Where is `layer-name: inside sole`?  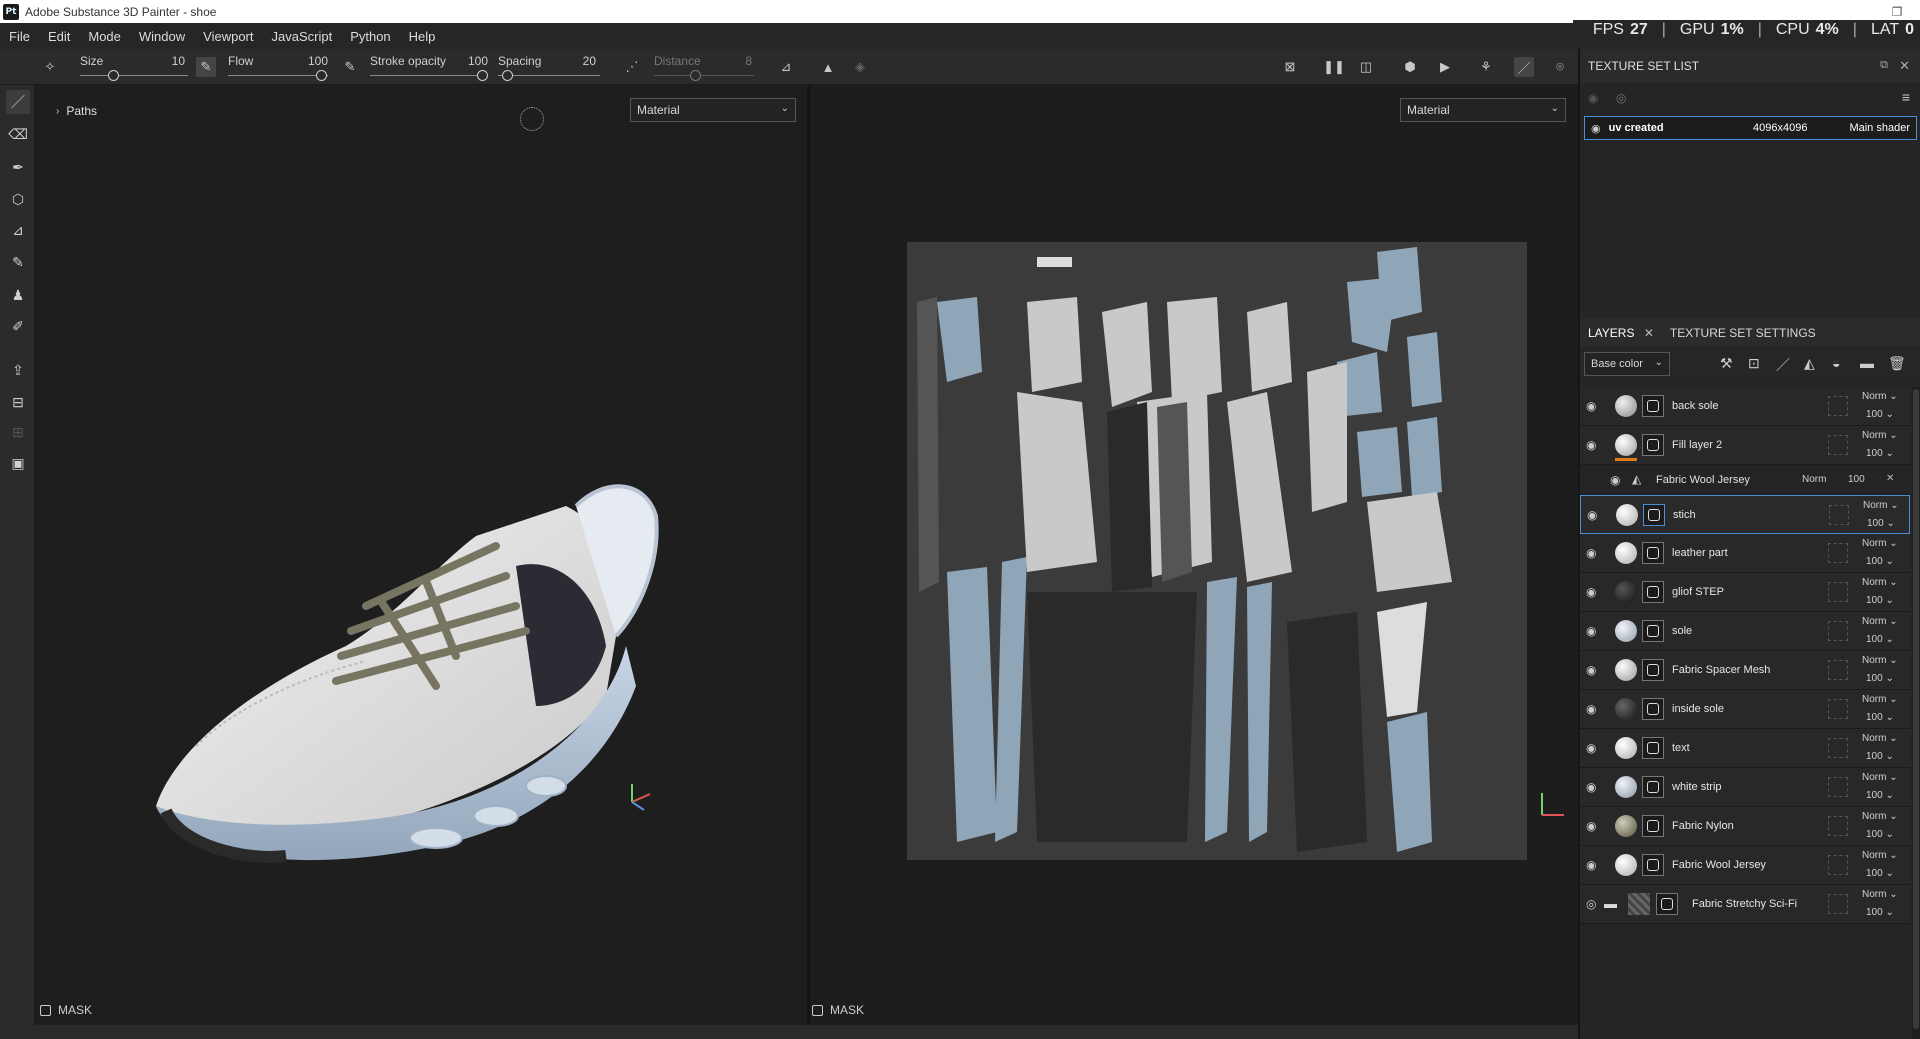 layer-name: inside sole is located at coordinates (1698, 709).